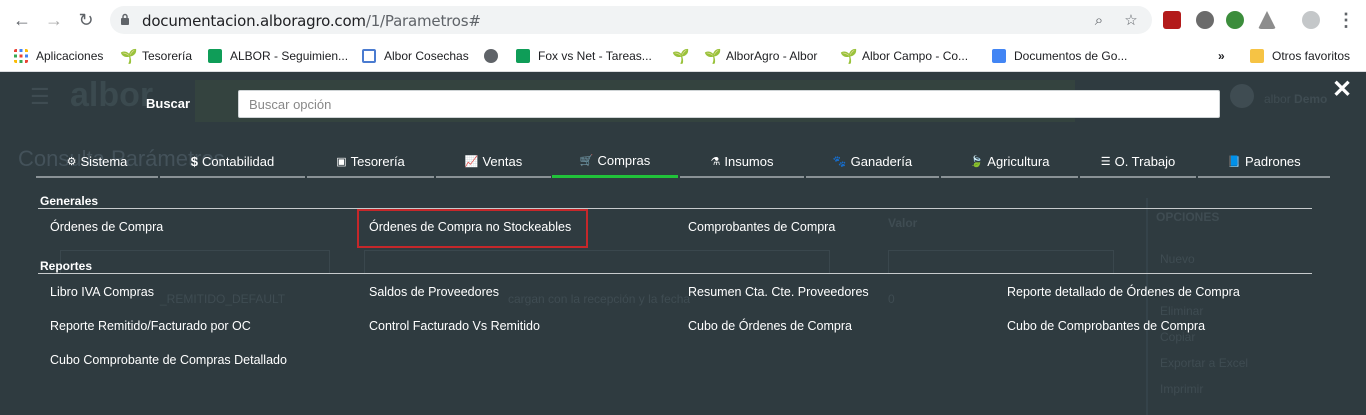 This screenshot has height=415, width=1366. What do you see at coordinates (1242, 96) in the screenshot?
I see `user-avatar` at bounding box center [1242, 96].